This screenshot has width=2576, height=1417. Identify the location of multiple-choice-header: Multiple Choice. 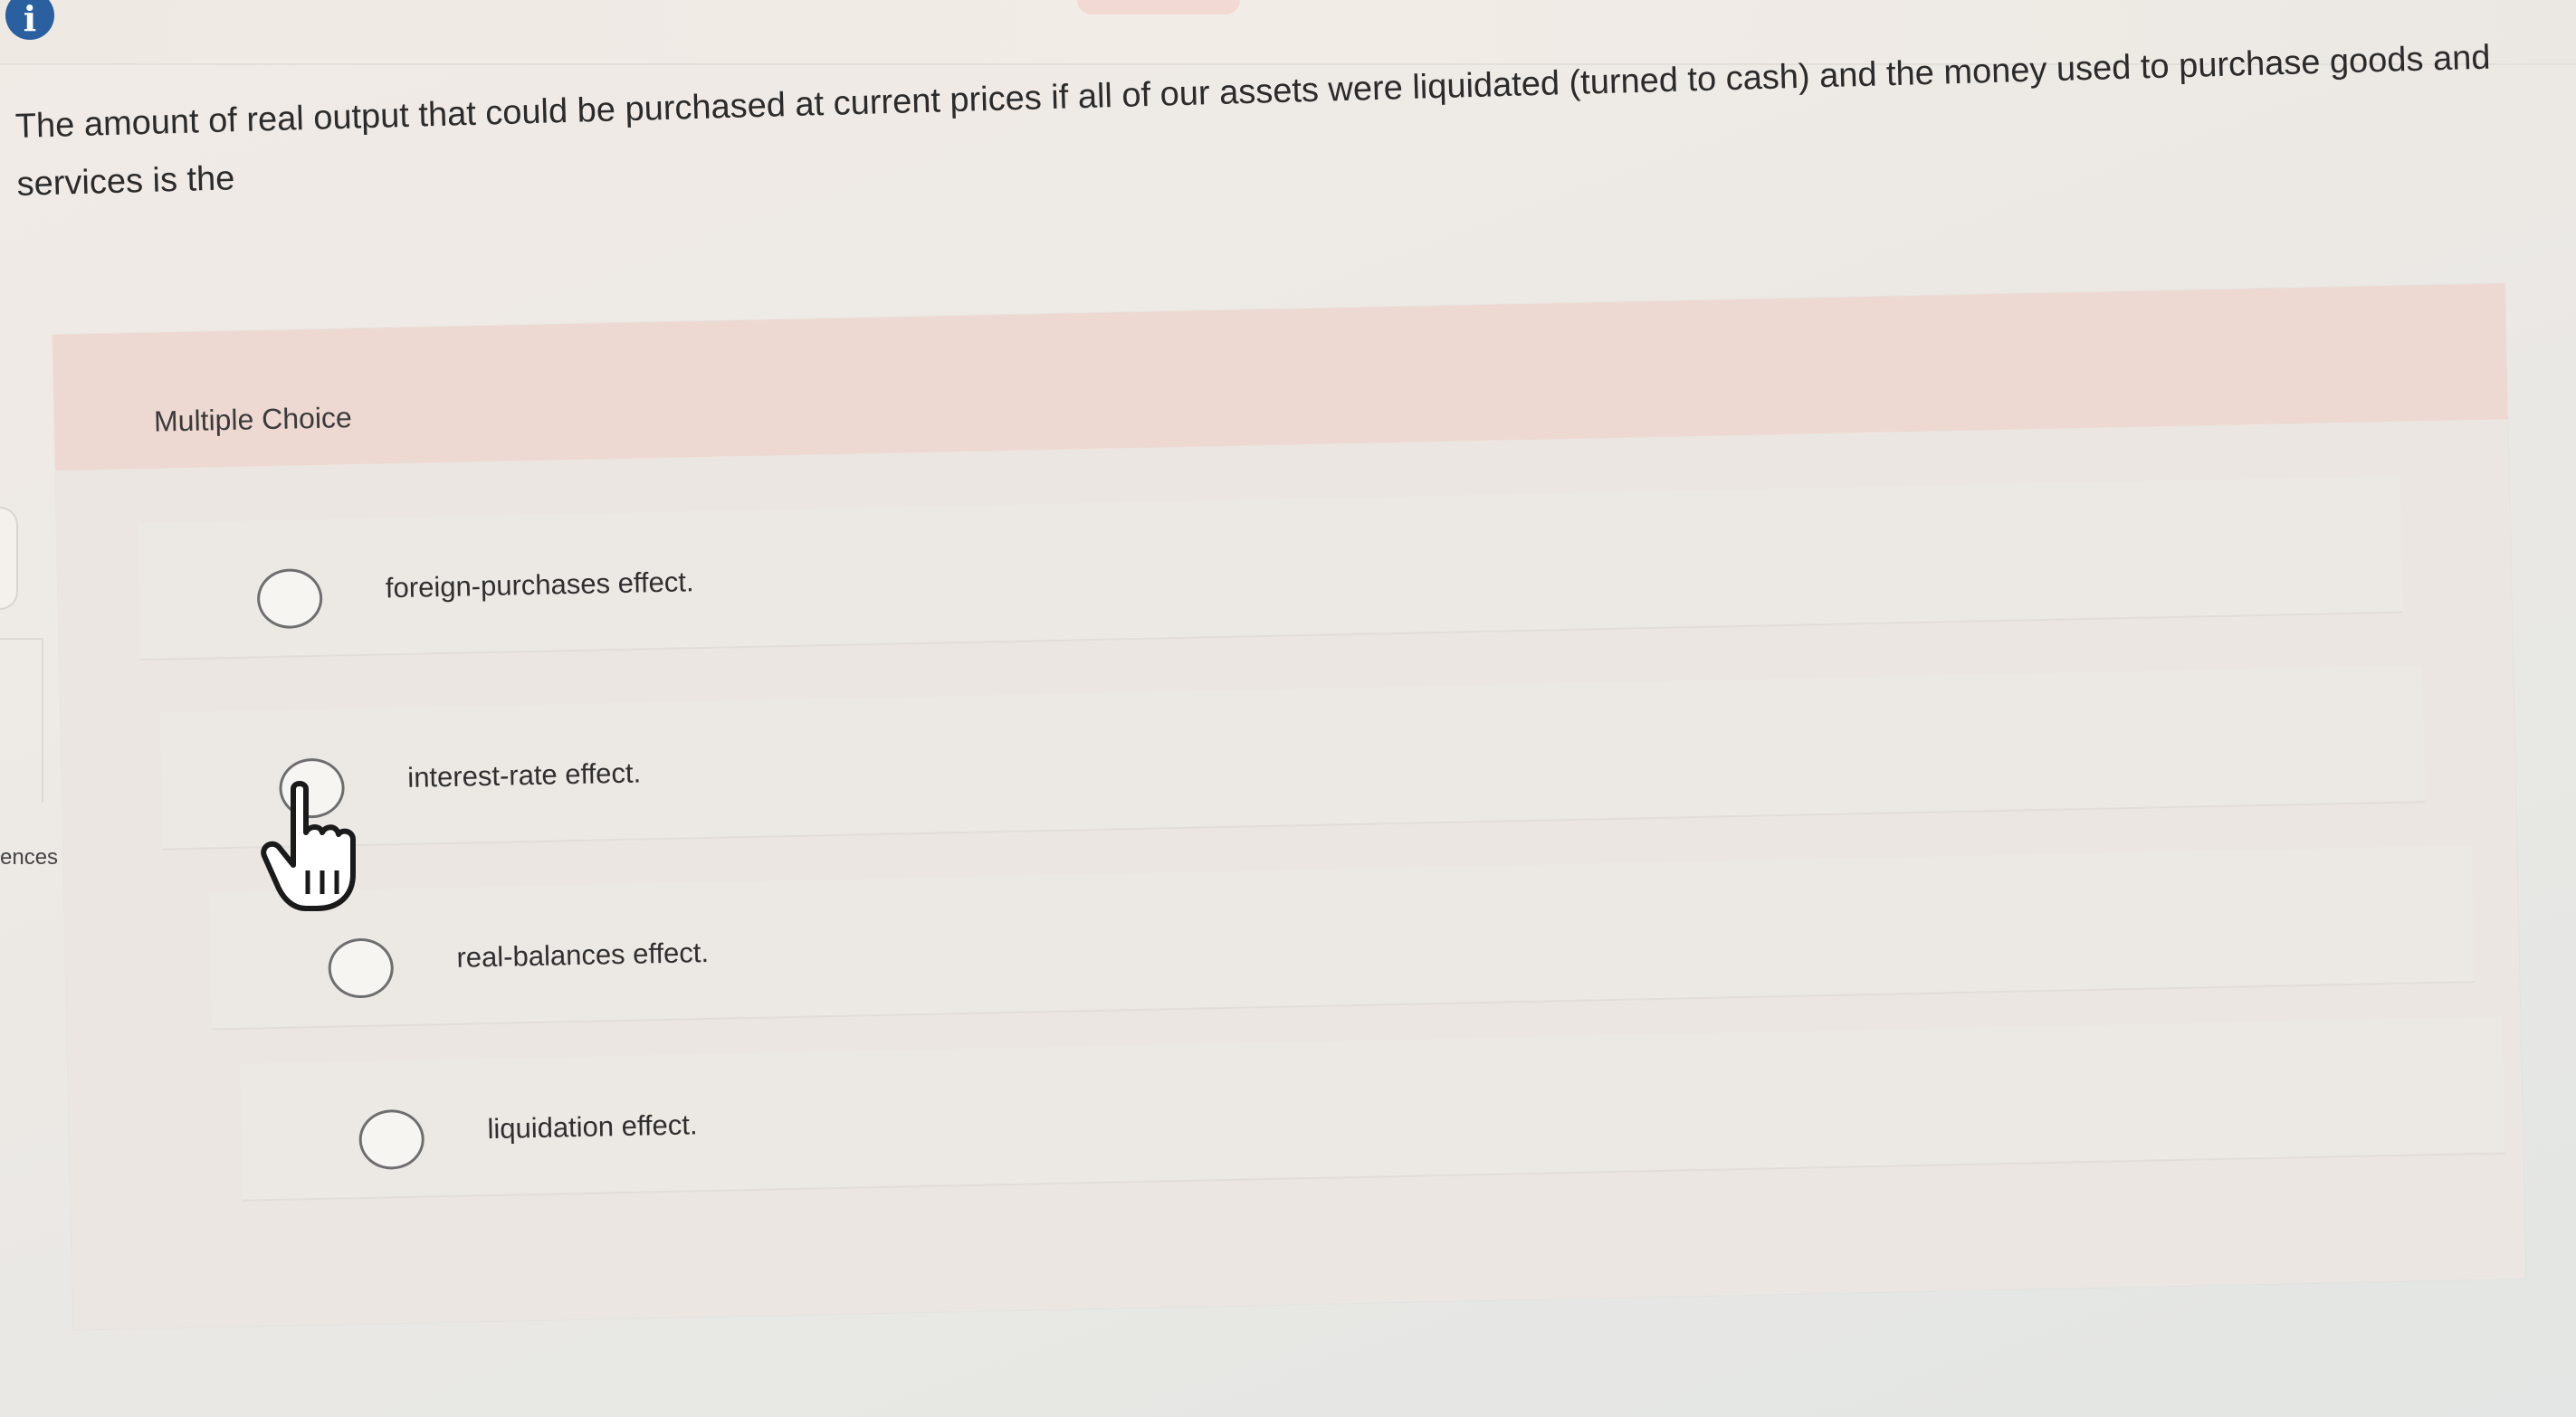
(1280, 377).